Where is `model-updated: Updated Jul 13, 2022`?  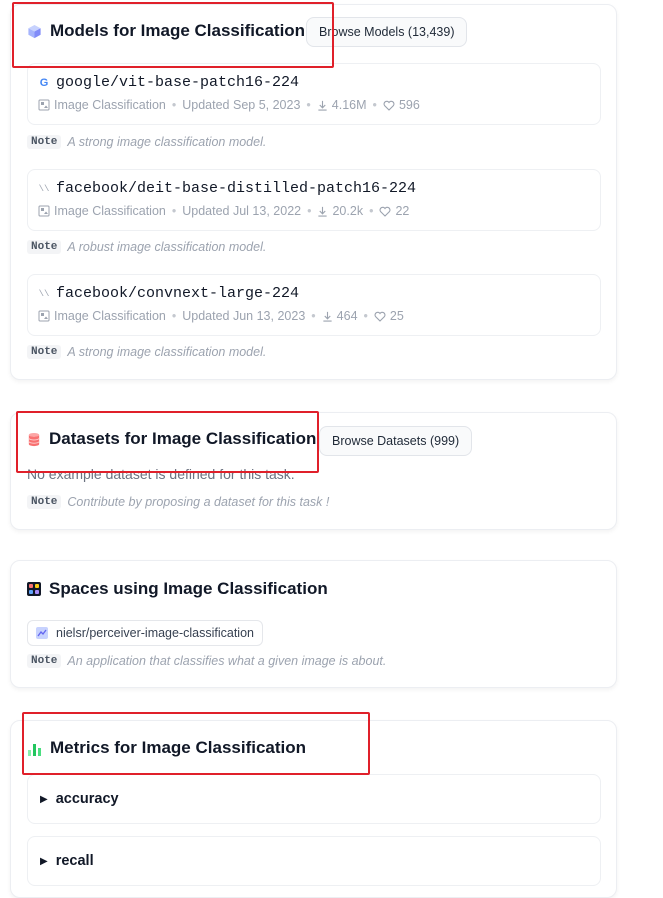 model-updated: Updated Jul 13, 2022 is located at coordinates (242, 211).